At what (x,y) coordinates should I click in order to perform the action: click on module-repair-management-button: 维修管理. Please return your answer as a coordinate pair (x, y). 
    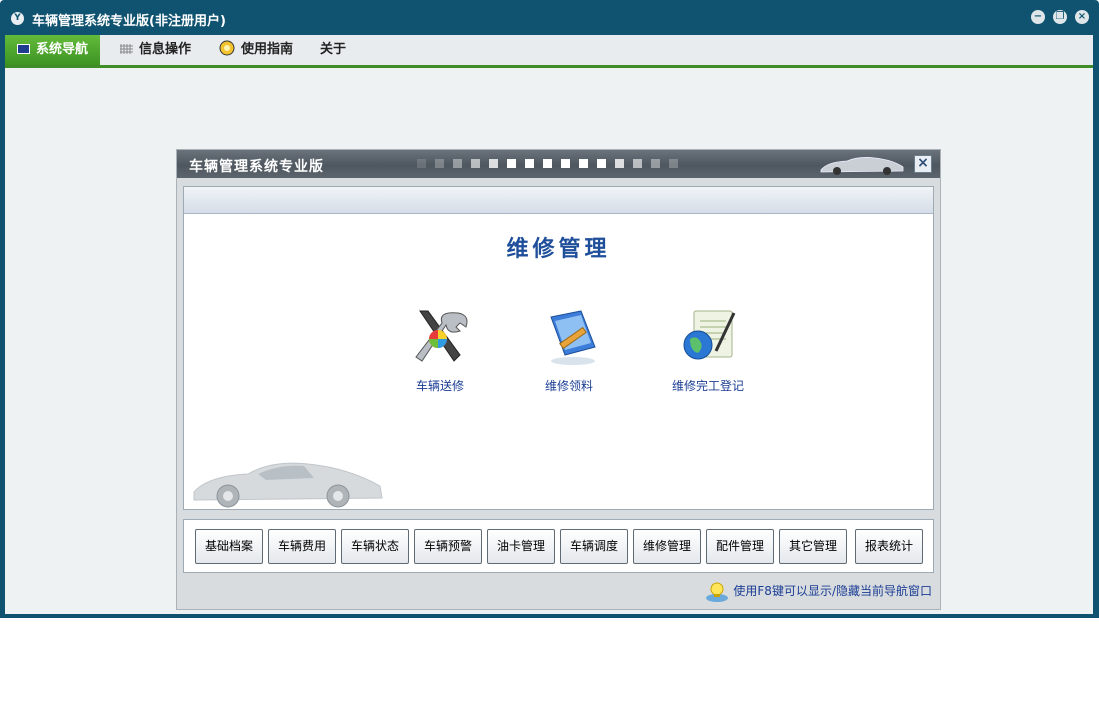
    Looking at the image, I should click on (667, 546).